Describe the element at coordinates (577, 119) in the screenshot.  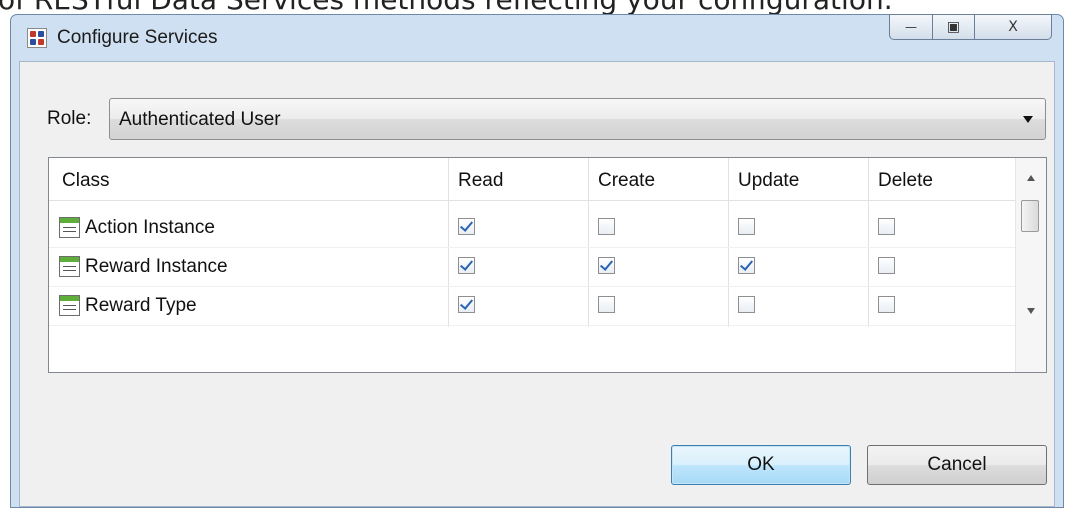
I see `role-select: Authenticated User` at that location.